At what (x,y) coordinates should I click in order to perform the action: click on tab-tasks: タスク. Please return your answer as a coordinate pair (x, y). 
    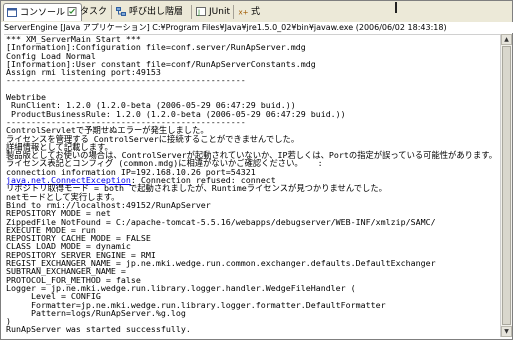
    Looking at the image, I should click on (87, 12).